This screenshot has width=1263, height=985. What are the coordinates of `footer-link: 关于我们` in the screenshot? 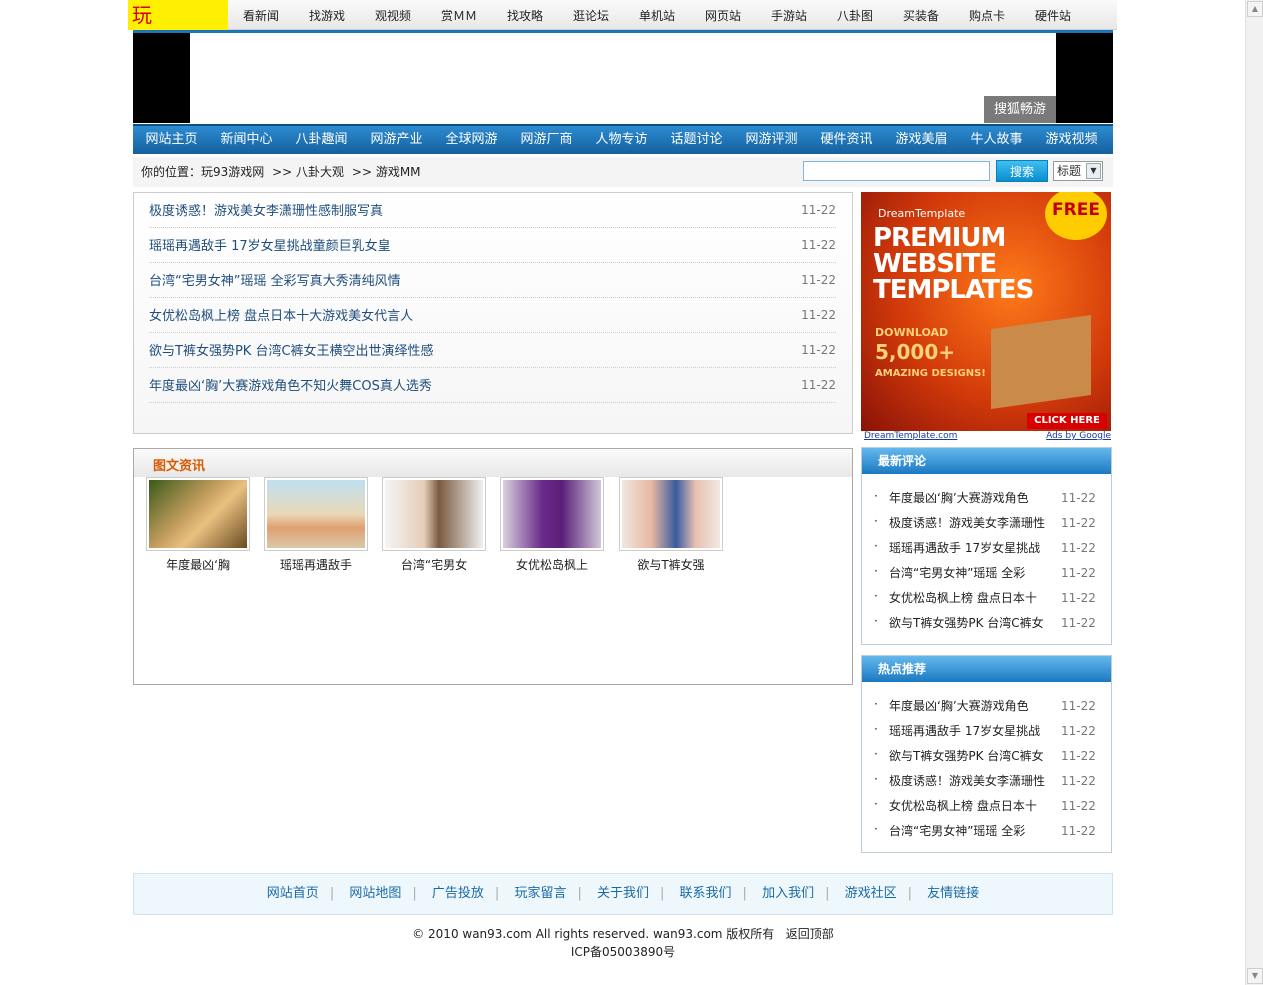 It's located at (623, 893).